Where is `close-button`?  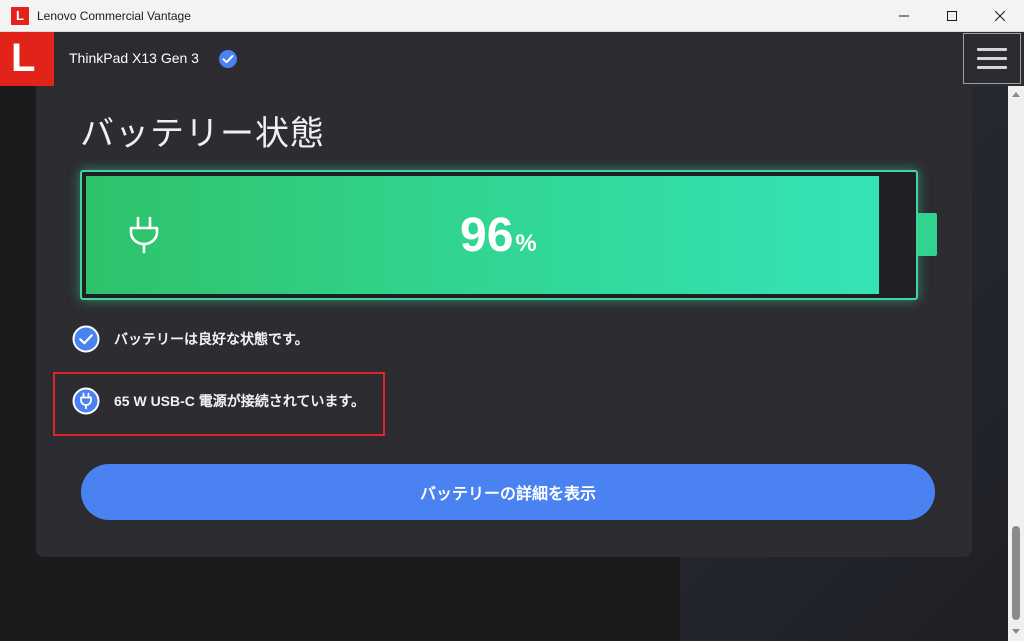 close-button is located at coordinates (1000, 16).